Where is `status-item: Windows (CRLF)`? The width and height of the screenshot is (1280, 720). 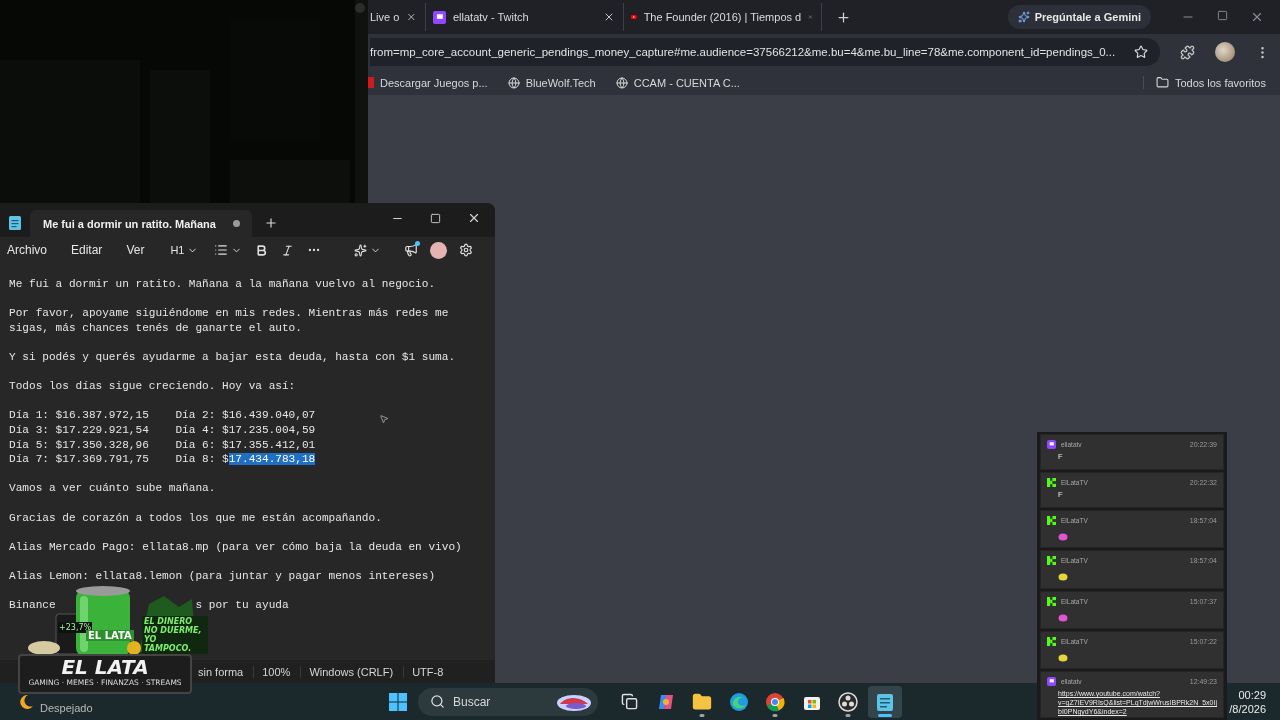
status-item: Windows (CRLF) is located at coordinates (352, 671).